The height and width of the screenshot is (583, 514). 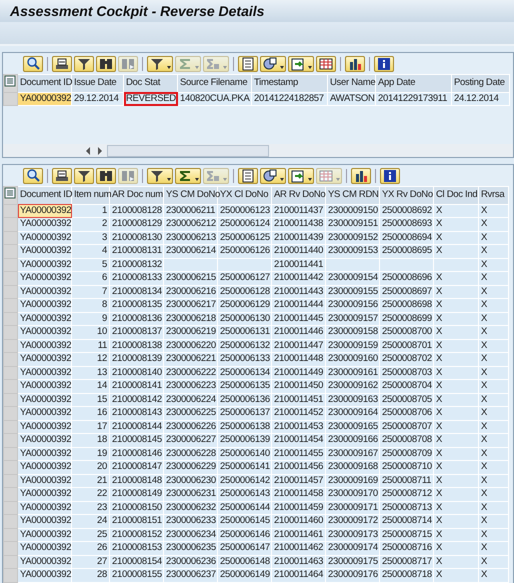 I want to click on column-header: Rvrsa, so click(x=493, y=195).